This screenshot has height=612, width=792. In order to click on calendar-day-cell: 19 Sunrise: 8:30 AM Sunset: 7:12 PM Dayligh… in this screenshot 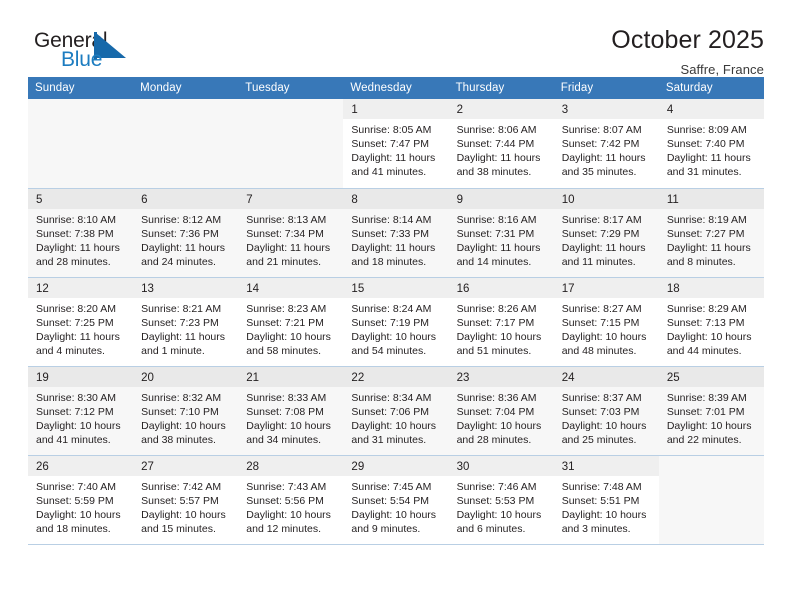, I will do `click(81, 411)`.